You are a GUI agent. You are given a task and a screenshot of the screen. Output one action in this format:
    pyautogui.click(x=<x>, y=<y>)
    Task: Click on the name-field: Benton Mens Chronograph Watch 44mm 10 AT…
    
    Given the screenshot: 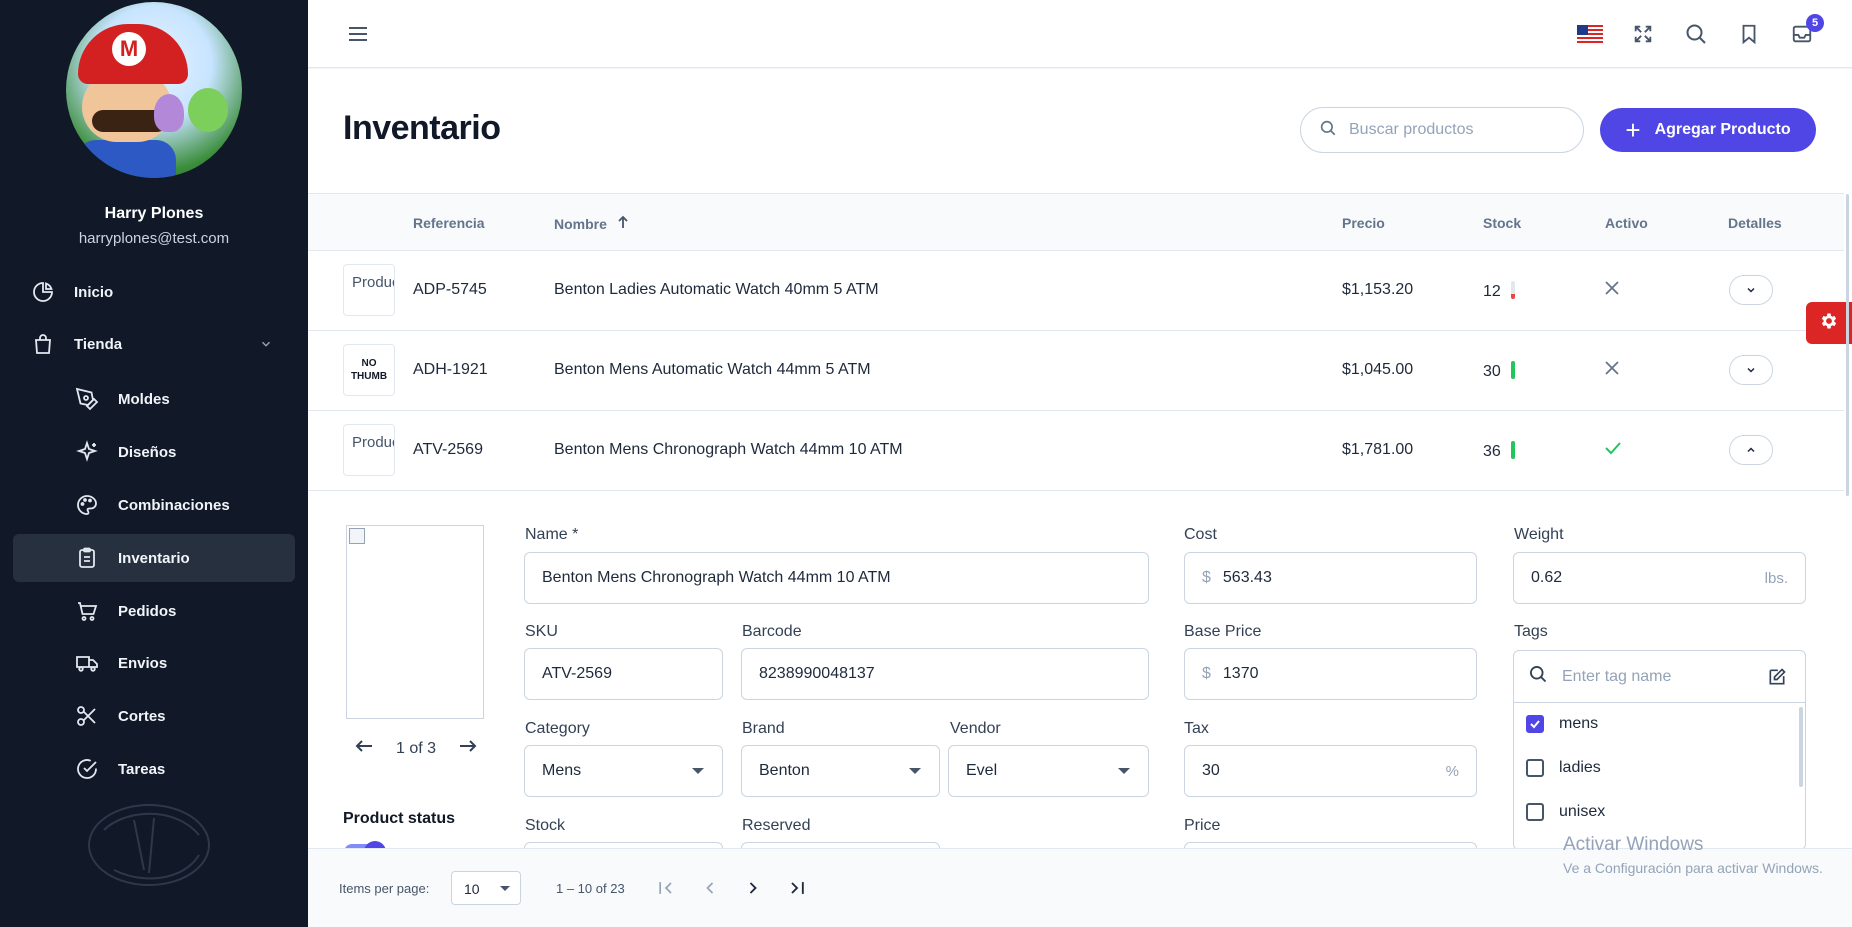 What is the action you would take?
    pyautogui.click(x=836, y=578)
    